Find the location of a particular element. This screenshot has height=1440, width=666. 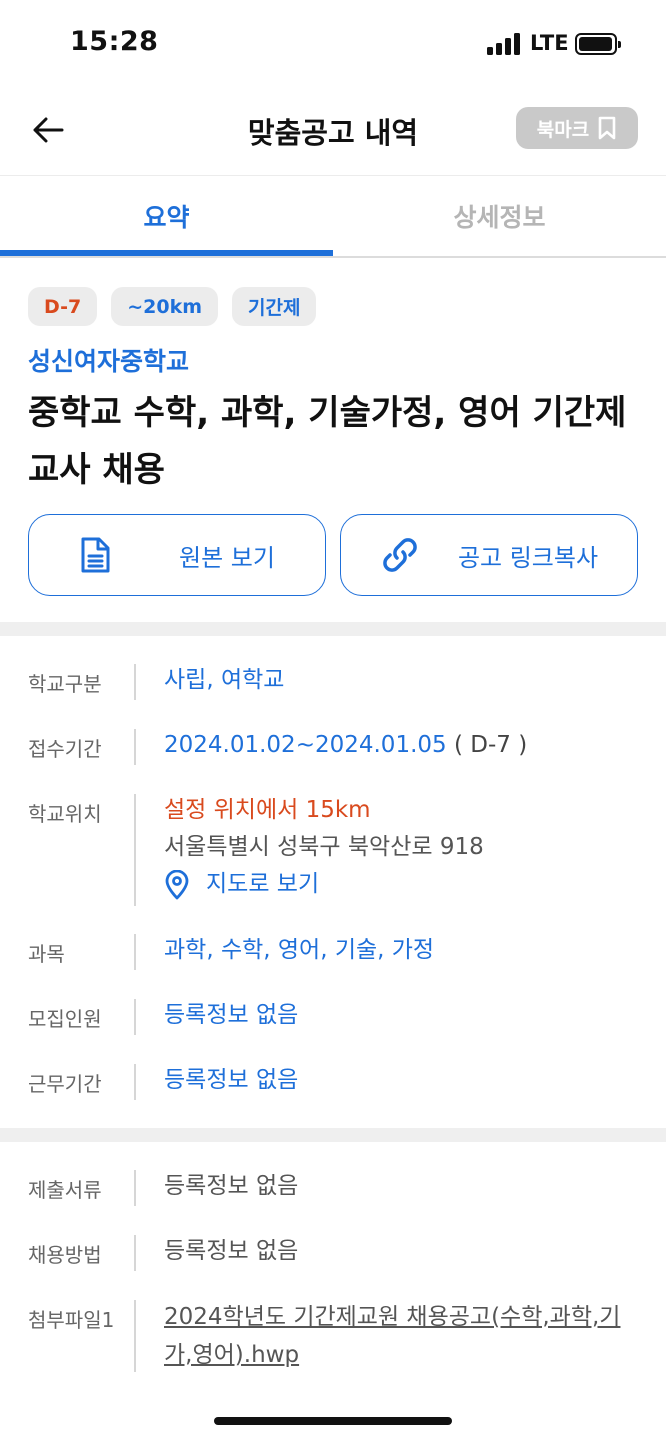

distance-badge: ~20km is located at coordinates (165, 306).